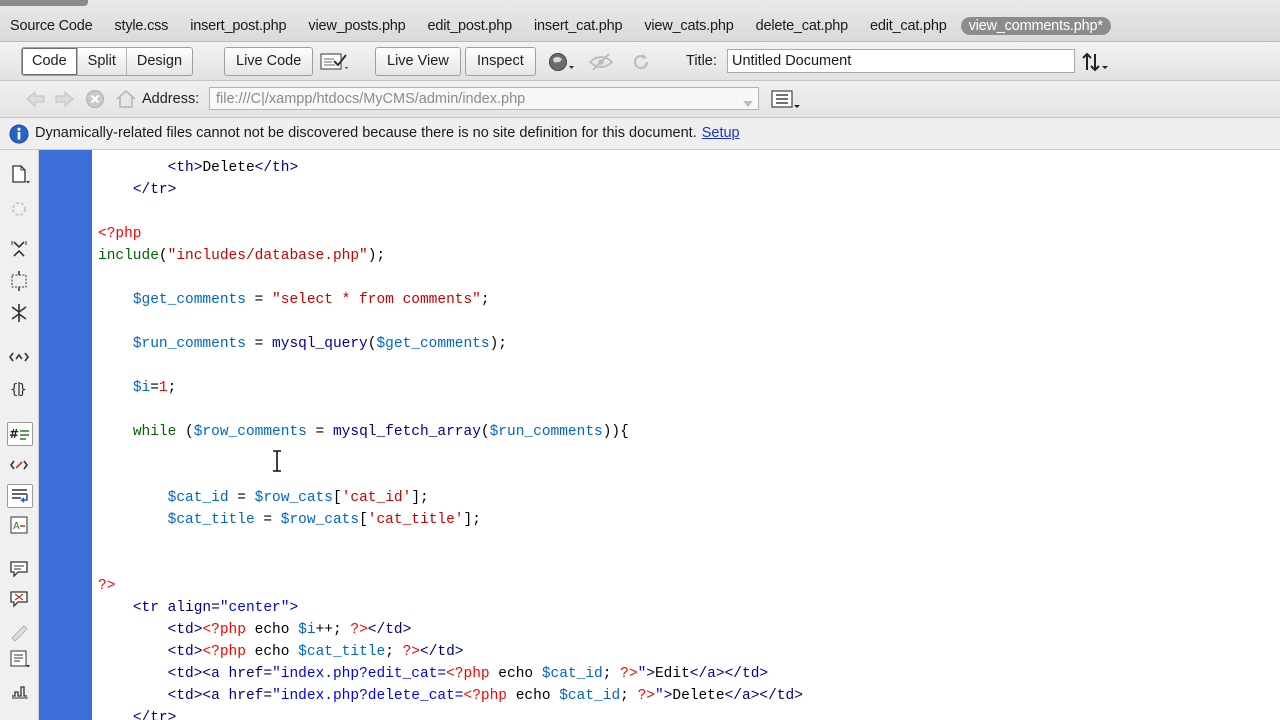 Image resolution: width=1280 pixels, height=720 pixels. What do you see at coordinates (672, 674) in the screenshot?
I see `code-token: Edit` at bounding box center [672, 674].